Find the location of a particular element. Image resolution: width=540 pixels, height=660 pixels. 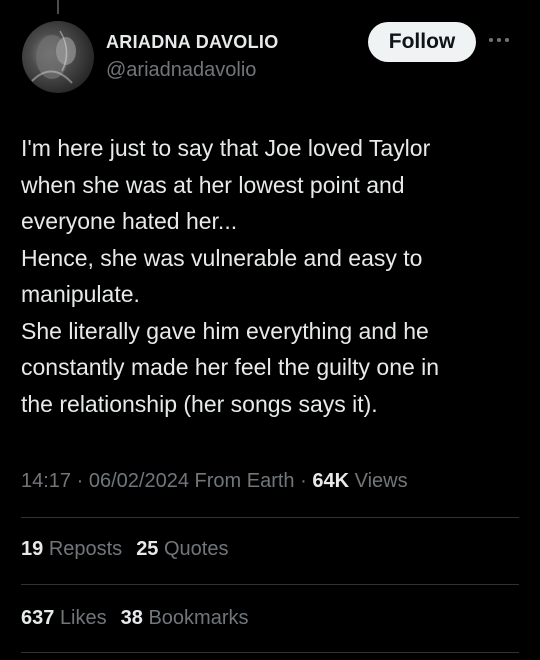

quotes-link: 25 Quotes is located at coordinates (182, 549).